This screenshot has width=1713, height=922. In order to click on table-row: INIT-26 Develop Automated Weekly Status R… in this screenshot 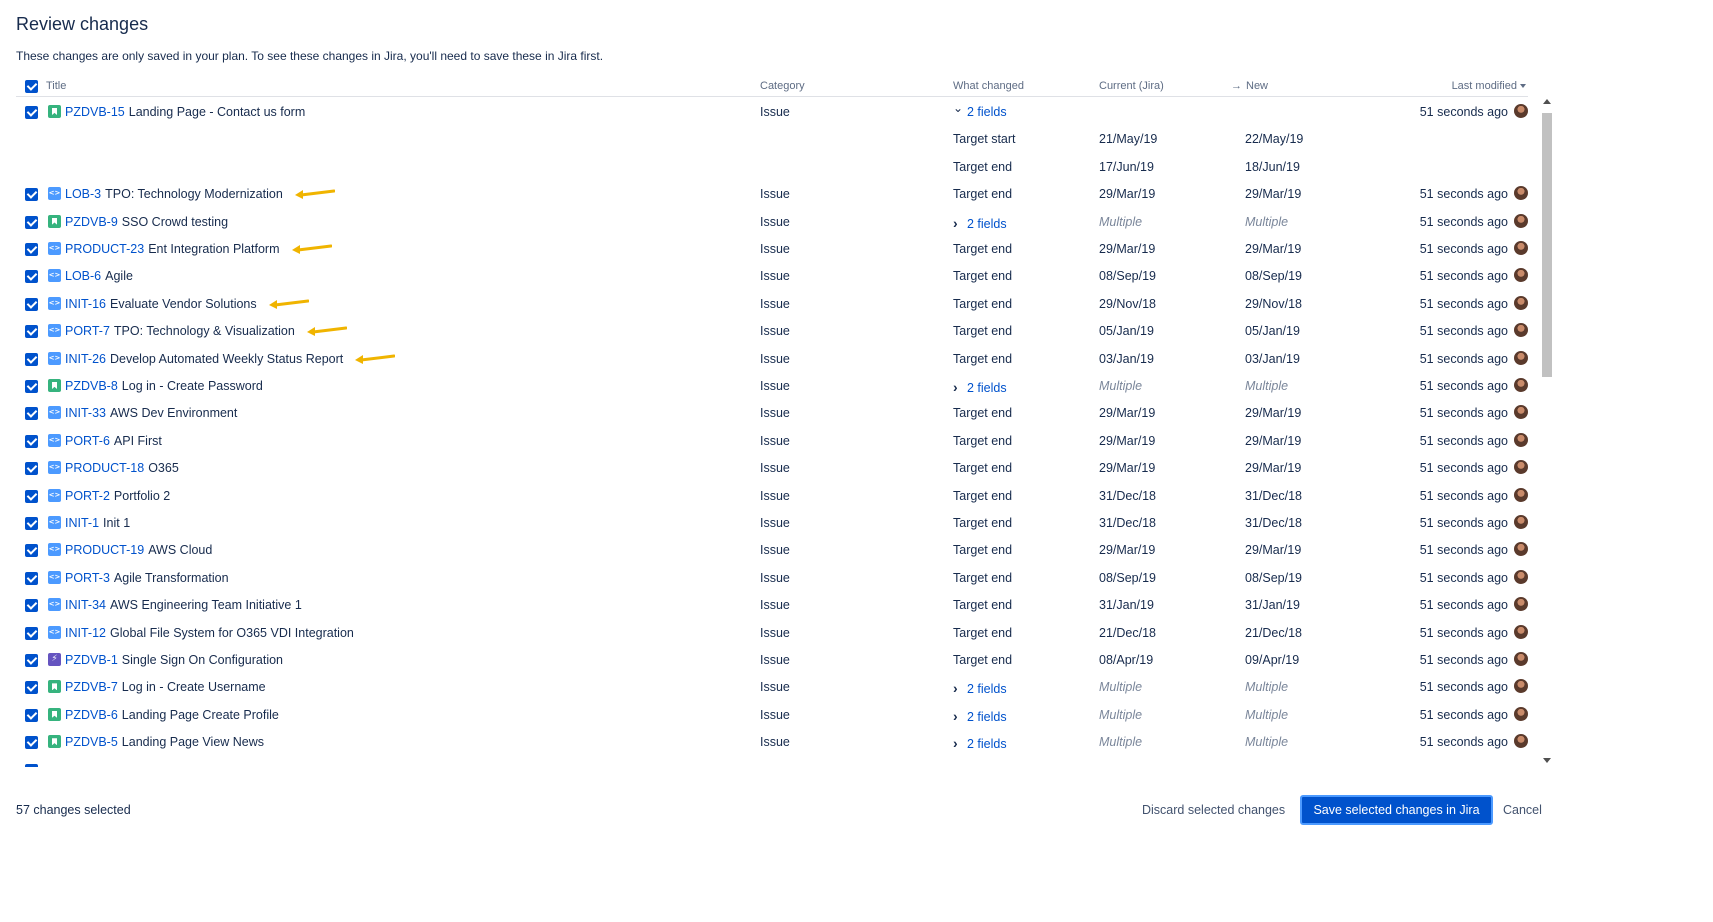, I will do `click(772, 358)`.